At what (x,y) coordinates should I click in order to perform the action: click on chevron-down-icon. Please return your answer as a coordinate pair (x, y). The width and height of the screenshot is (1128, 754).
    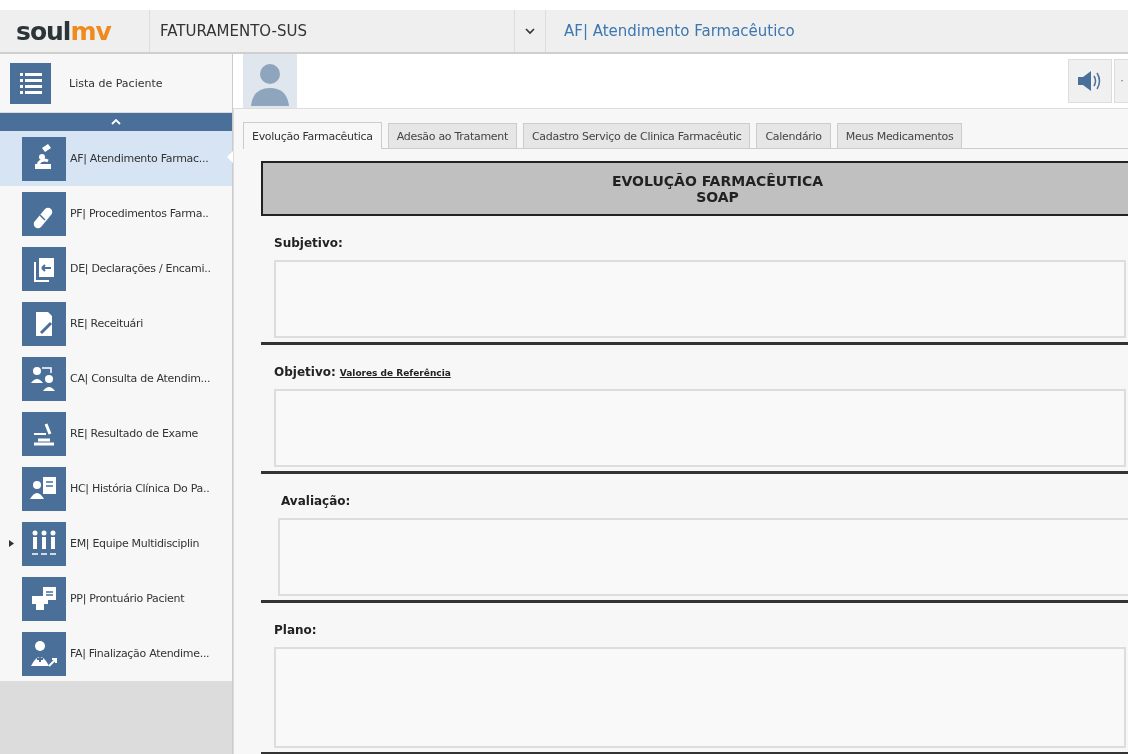
    Looking at the image, I should click on (530, 31).